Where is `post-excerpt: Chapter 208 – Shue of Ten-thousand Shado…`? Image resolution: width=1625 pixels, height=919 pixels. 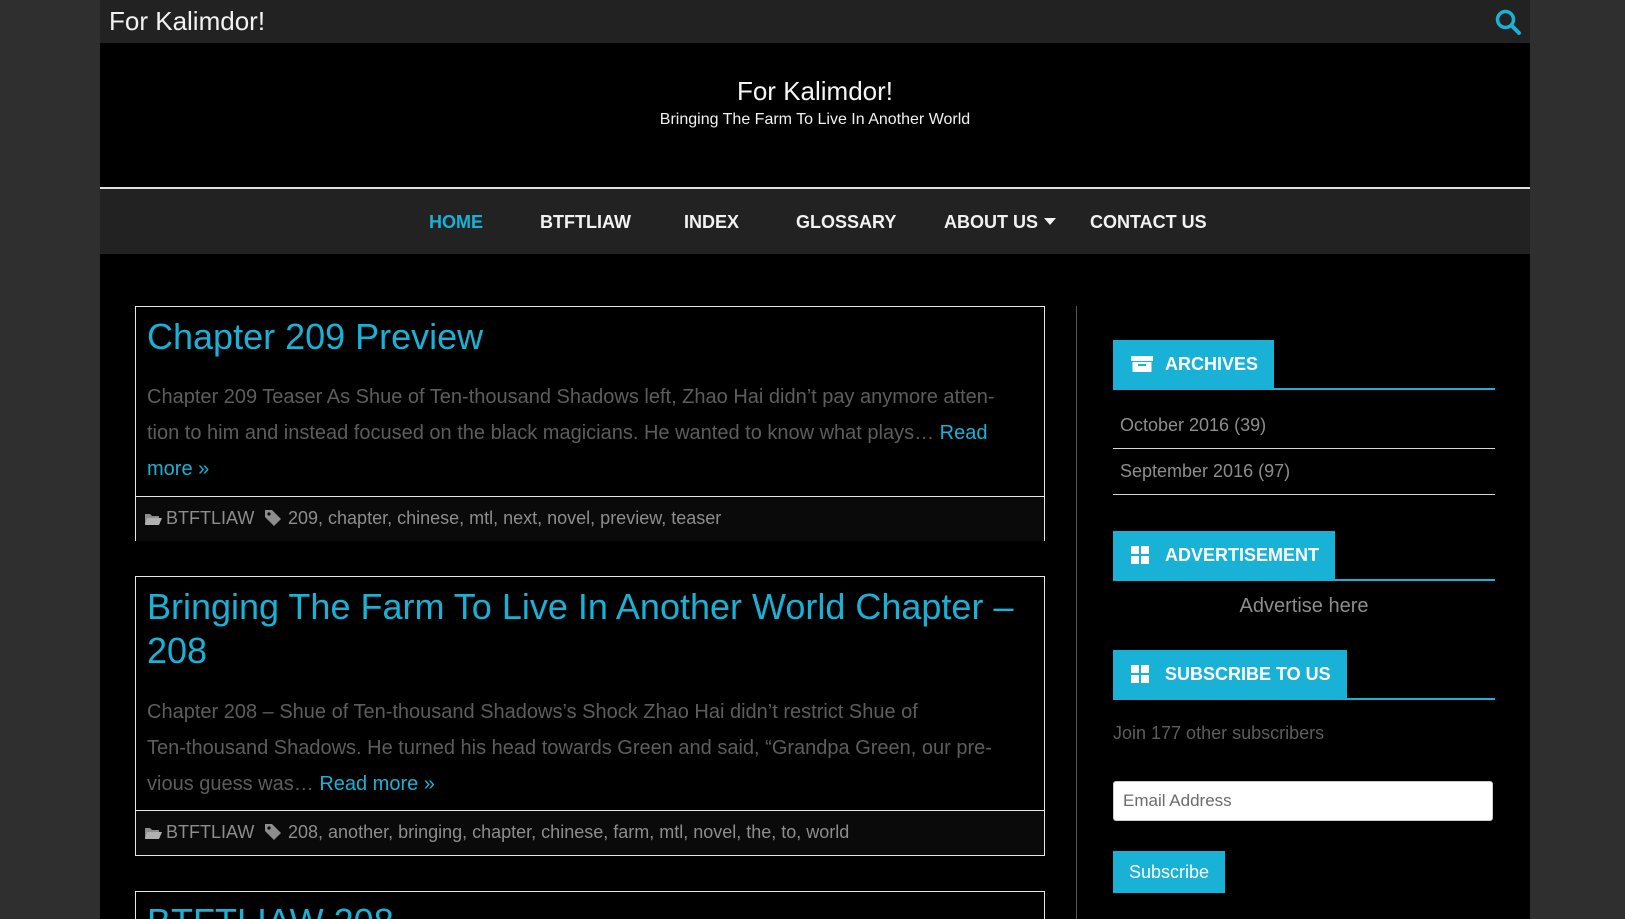 post-excerpt: Chapter 208 – Shue of Ten-thousand Shado… is located at coordinates (589, 748).